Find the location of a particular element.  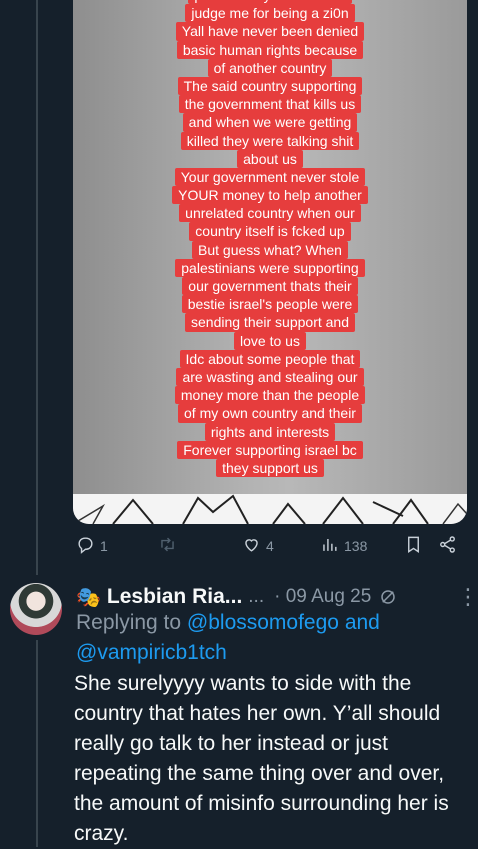

story-line-text: the government that kills us is located at coordinates (270, 104).